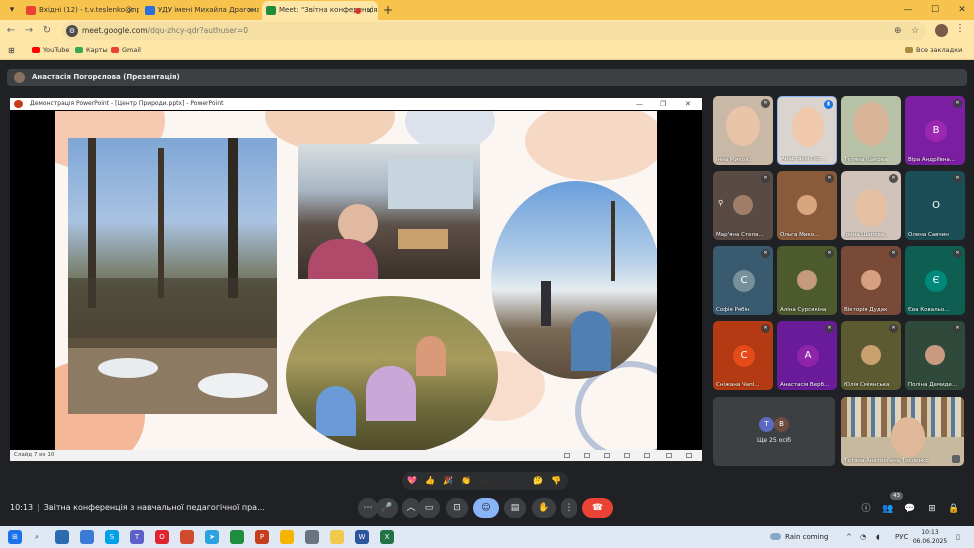 This screenshot has height=548, width=974. Describe the element at coordinates (387, 537) in the screenshot. I see `excel-icon: X` at that location.